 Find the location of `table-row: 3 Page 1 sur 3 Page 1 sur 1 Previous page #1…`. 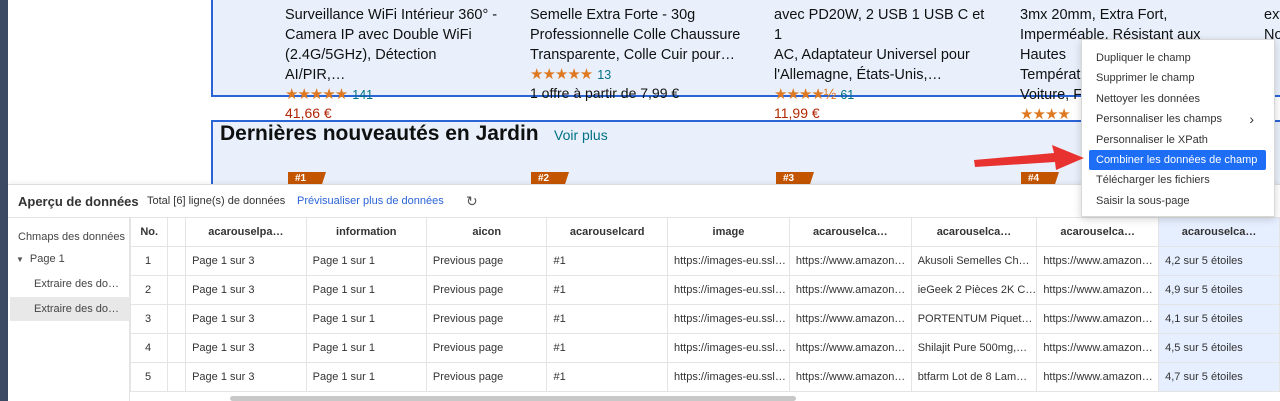

table-row: 3 Page 1 sur 3 Page 1 sur 1 Previous page #1… is located at coordinates (705, 318).